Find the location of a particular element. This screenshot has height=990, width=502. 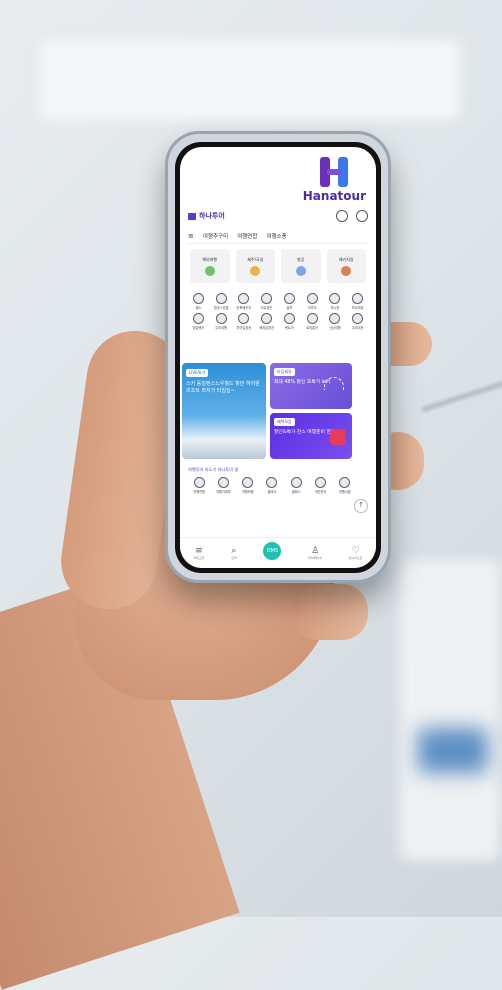

brand-logo: Hanatour is located at coordinates (334, 180).